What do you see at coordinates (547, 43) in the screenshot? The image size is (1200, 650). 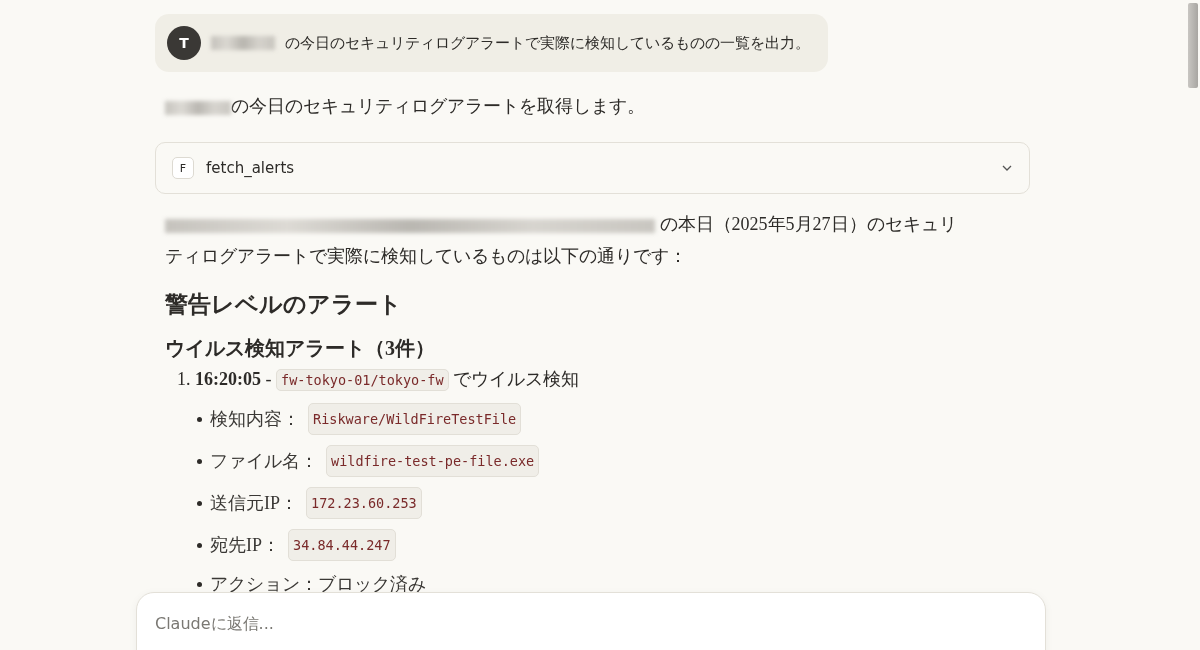 I see `message-text: の今日のセキュリティログアラートで実際に検知しているものの一覧を出力。` at bounding box center [547, 43].